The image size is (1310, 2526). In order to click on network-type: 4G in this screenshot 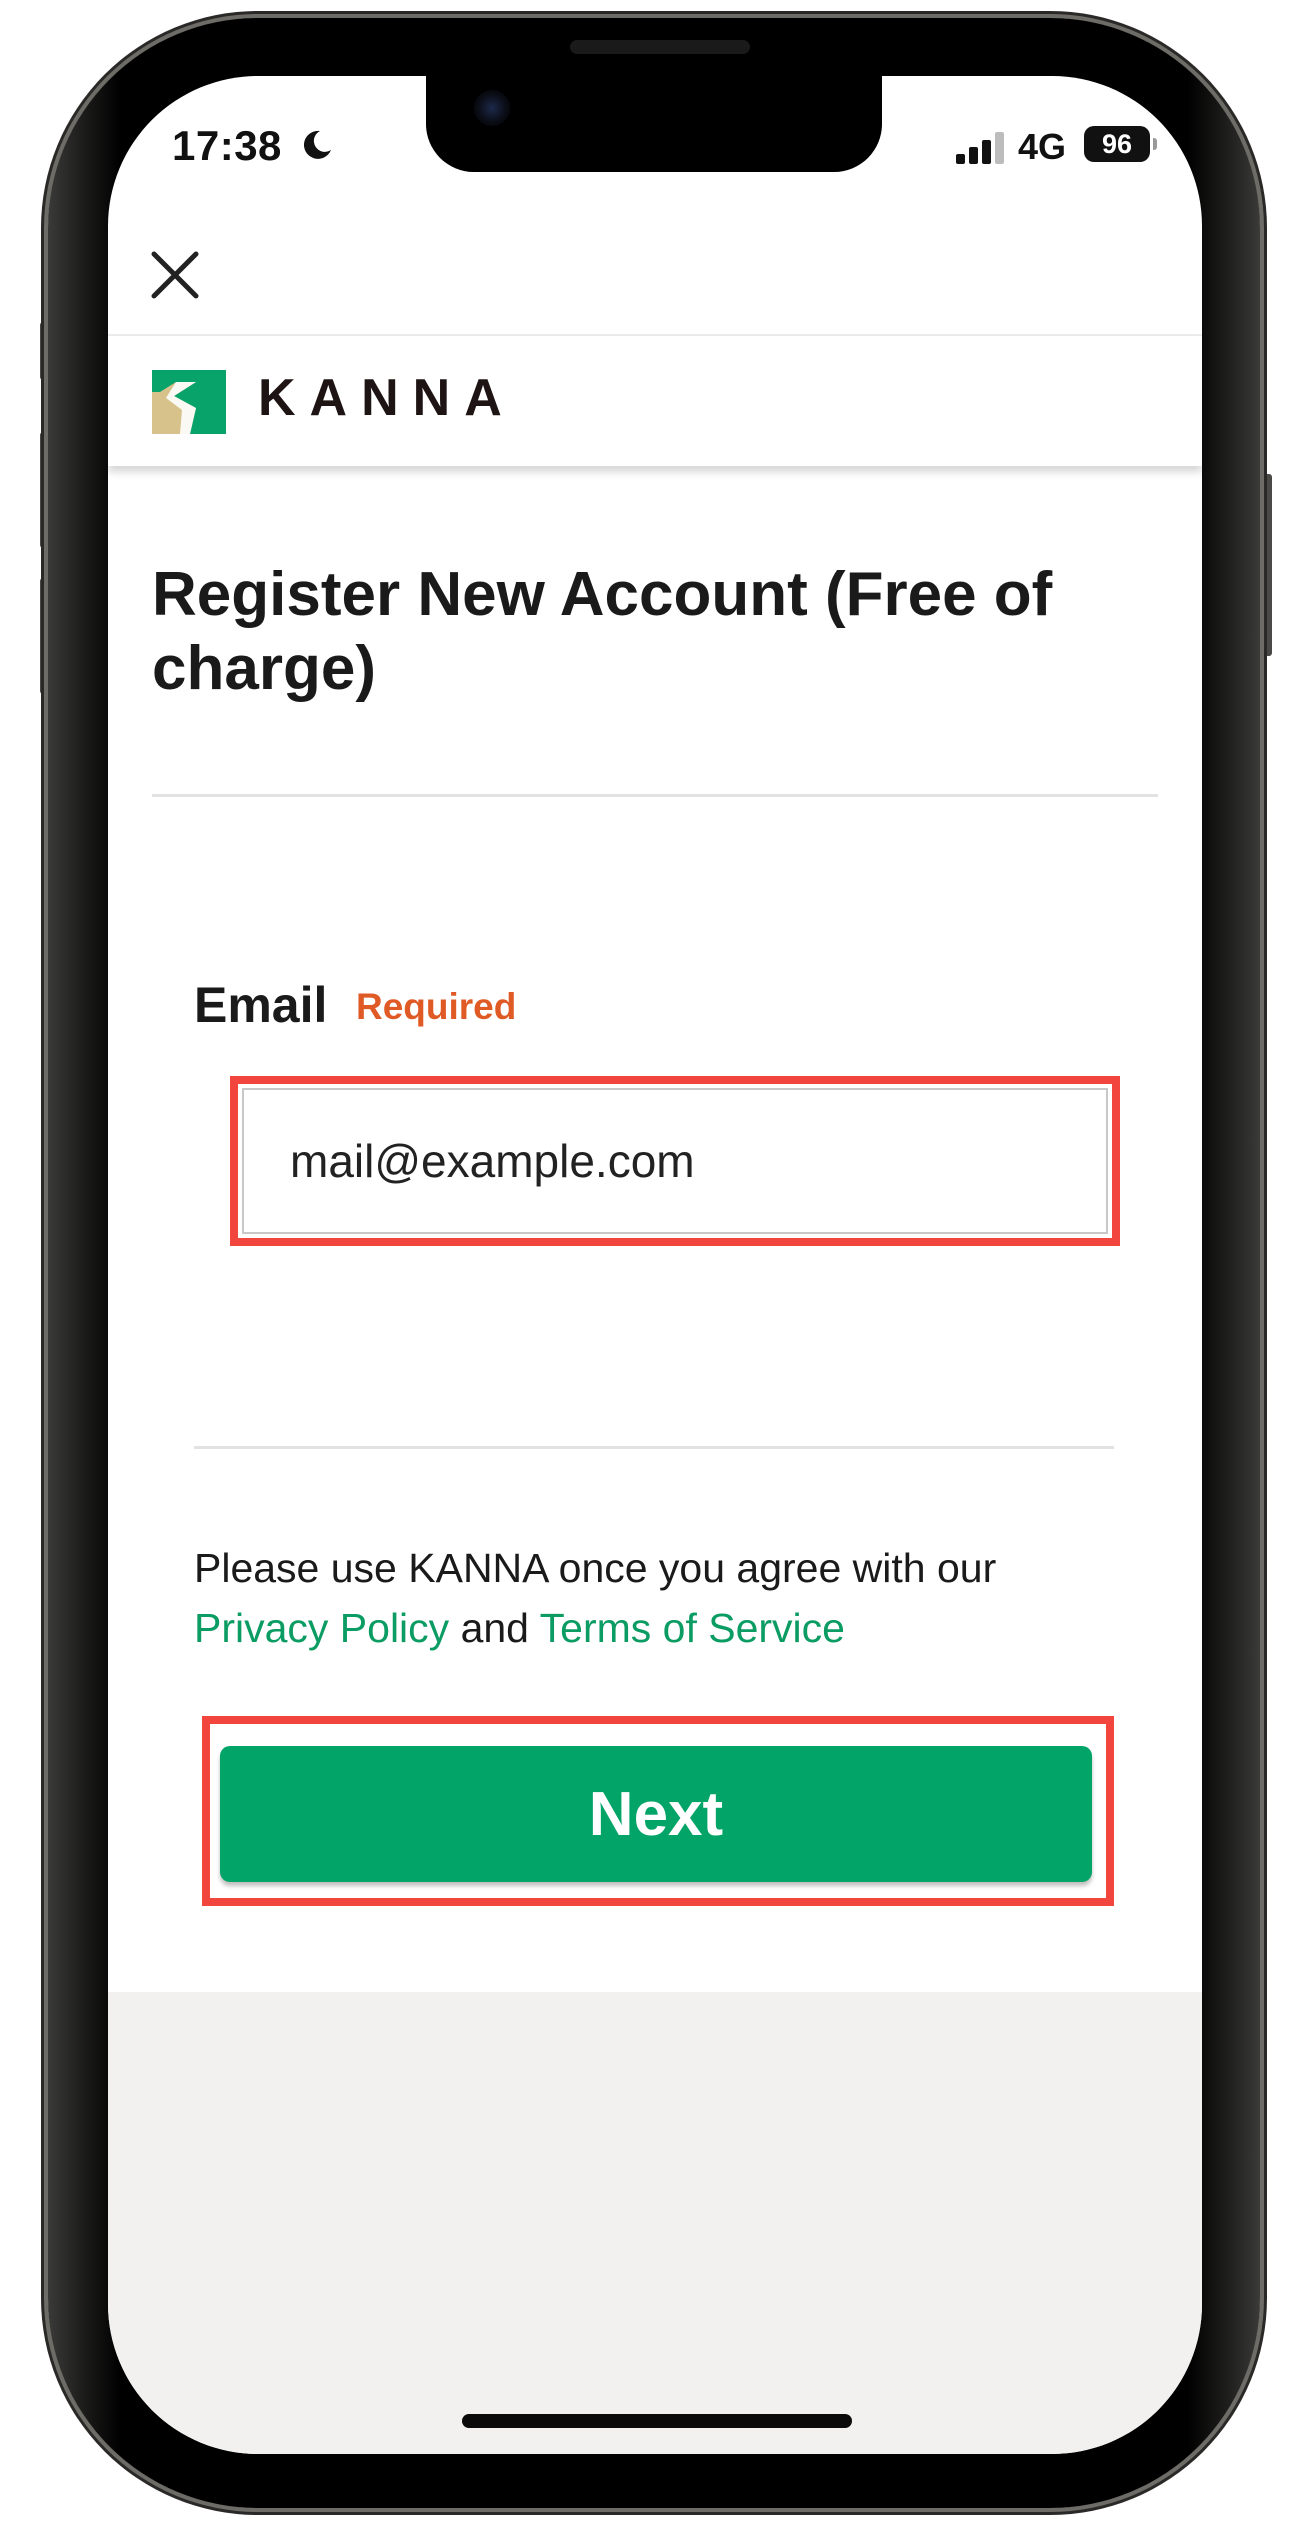, I will do `click(1042, 146)`.